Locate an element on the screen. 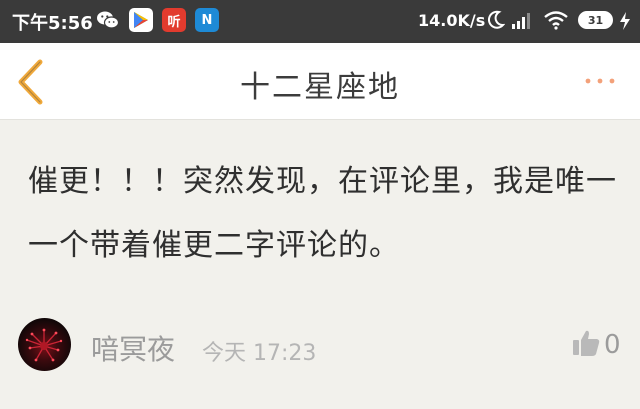 This screenshot has height=409, width=640. comment-timestamp: 今天 17:23 is located at coordinates (259, 353).